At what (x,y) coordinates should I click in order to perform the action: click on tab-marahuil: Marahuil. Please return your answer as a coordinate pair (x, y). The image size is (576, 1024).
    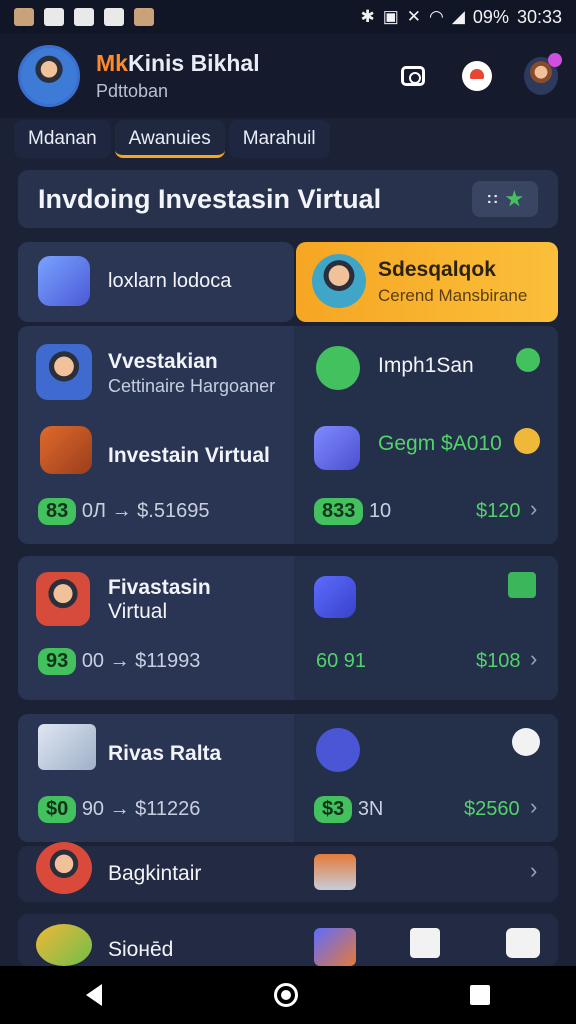
    Looking at the image, I should click on (279, 139).